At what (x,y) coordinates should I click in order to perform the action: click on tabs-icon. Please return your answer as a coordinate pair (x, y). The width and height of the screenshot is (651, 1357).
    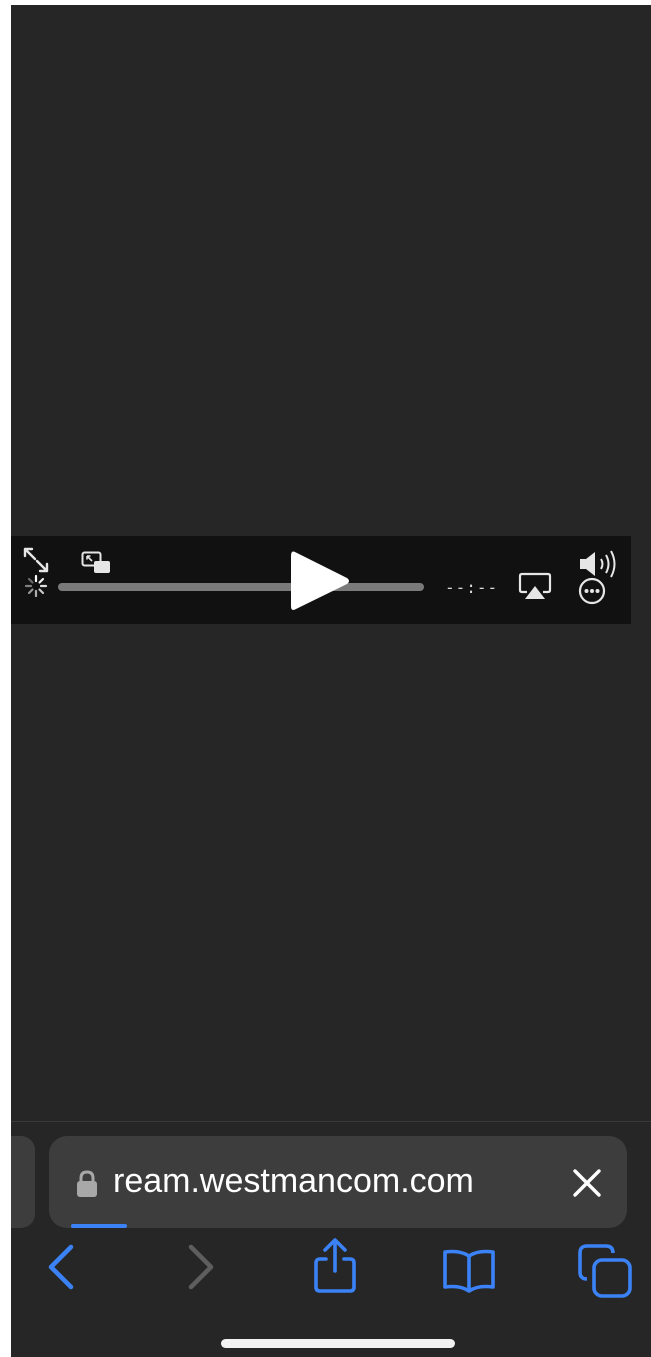
    Looking at the image, I should click on (605, 1271).